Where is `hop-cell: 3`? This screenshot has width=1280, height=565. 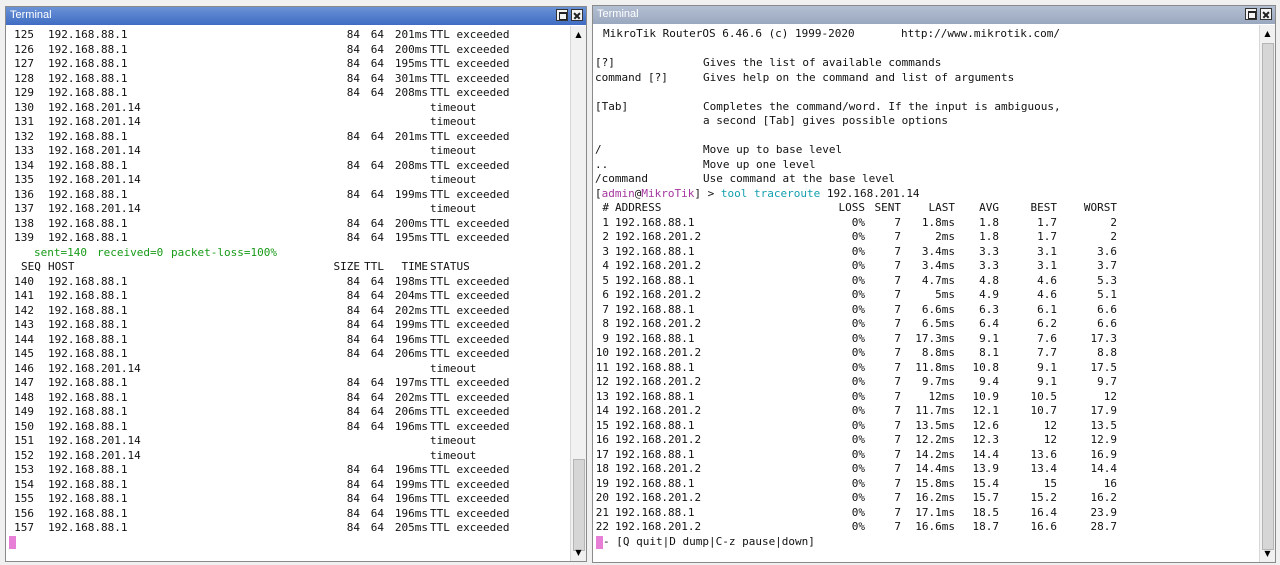
hop-cell: 3 is located at coordinates (605, 251).